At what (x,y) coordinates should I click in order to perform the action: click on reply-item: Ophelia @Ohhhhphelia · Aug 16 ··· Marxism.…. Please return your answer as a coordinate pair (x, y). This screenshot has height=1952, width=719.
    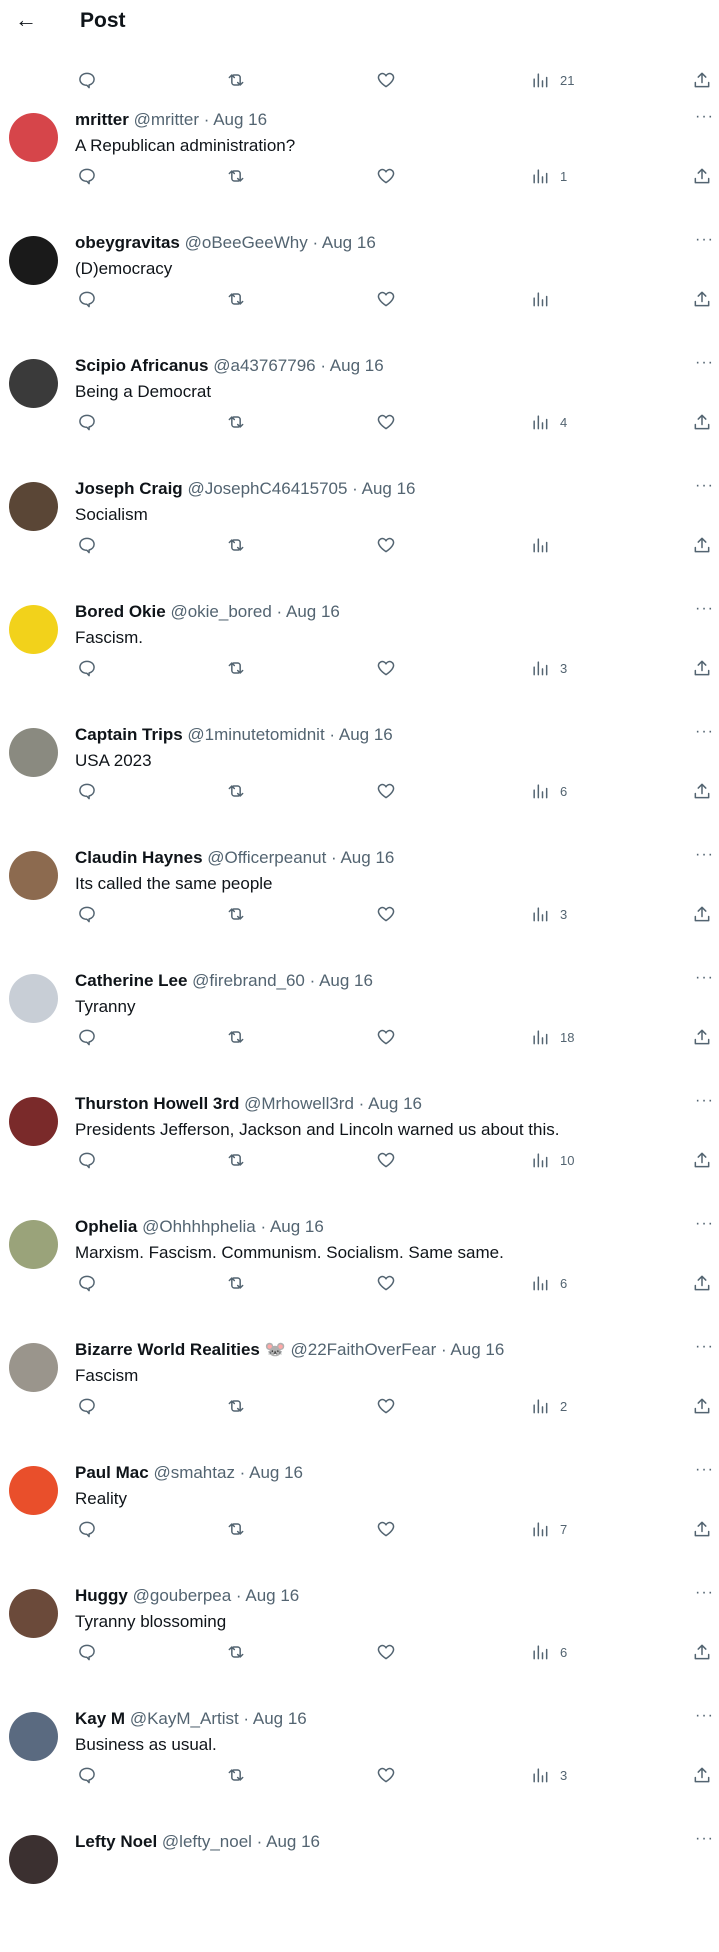
    Looking at the image, I should click on (359, 1275).